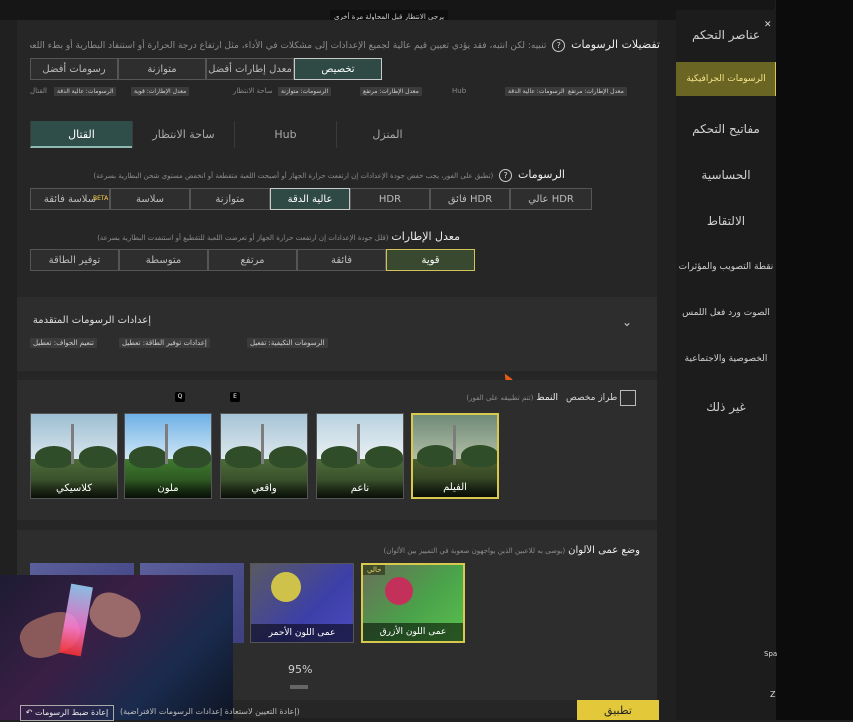 The width and height of the screenshot is (853, 722). What do you see at coordinates (726, 267) in the screenshot?
I see `sidebar-item-crosshair: نقطة التصويب والمؤثرات` at bounding box center [726, 267].